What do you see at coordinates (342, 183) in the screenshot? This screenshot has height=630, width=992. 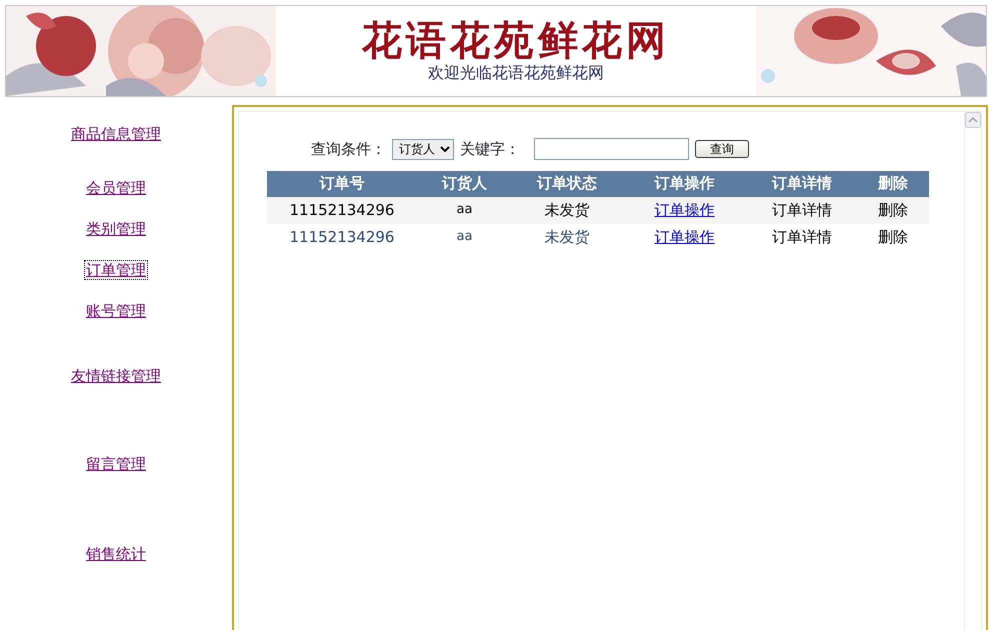 I see `column-header: 订单号` at bounding box center [342, 183].